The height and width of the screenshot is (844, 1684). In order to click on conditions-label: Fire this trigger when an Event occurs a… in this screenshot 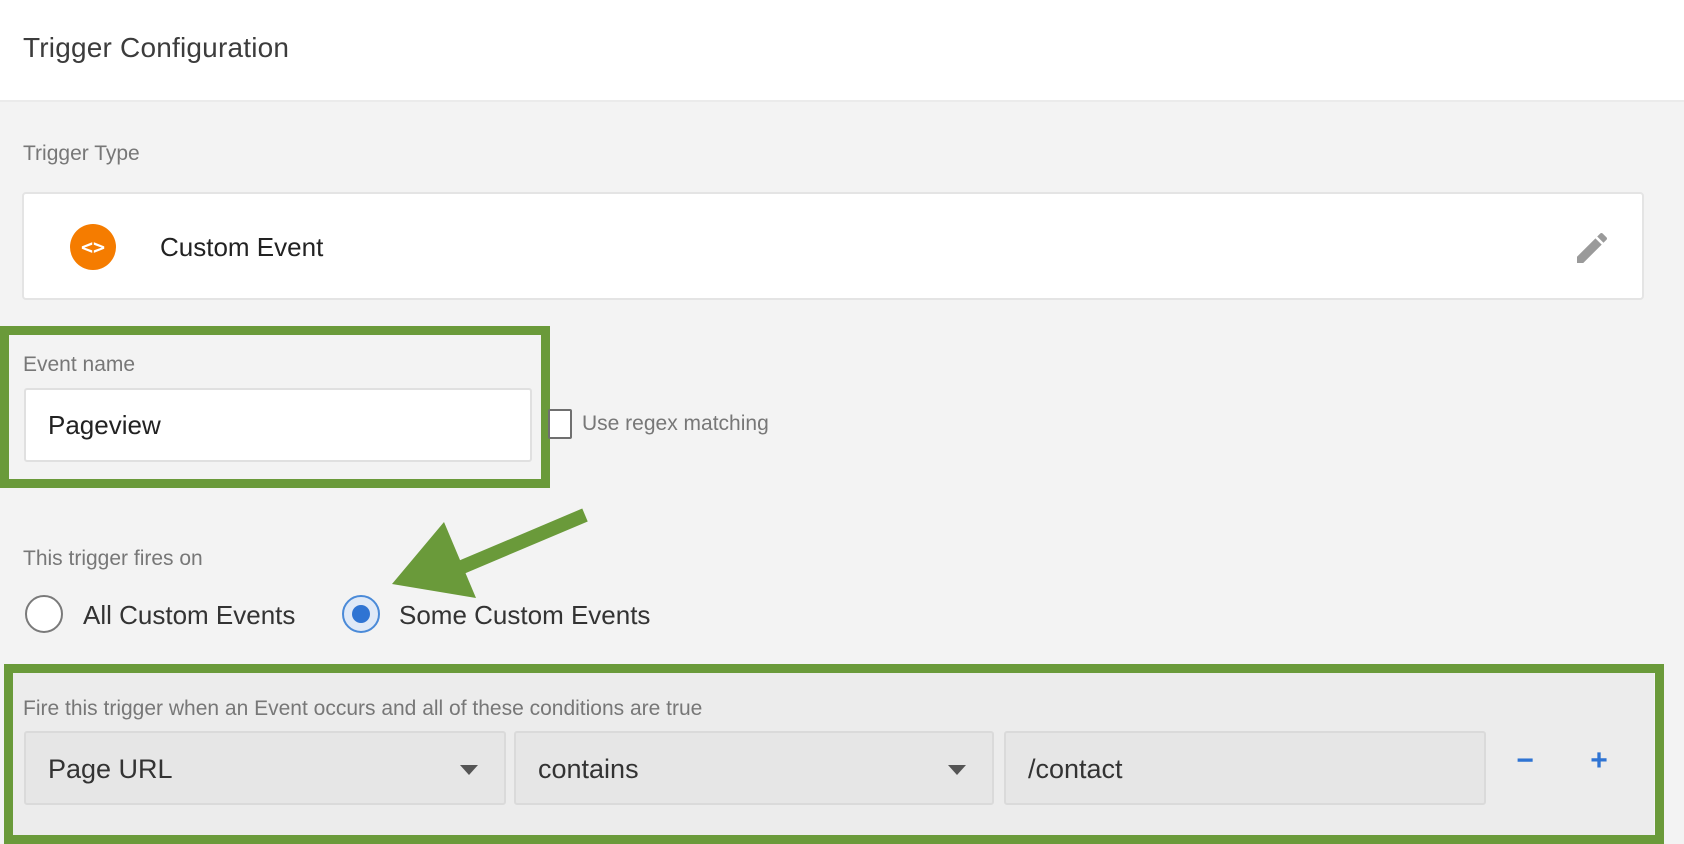, I will do `click(363, 708)`.